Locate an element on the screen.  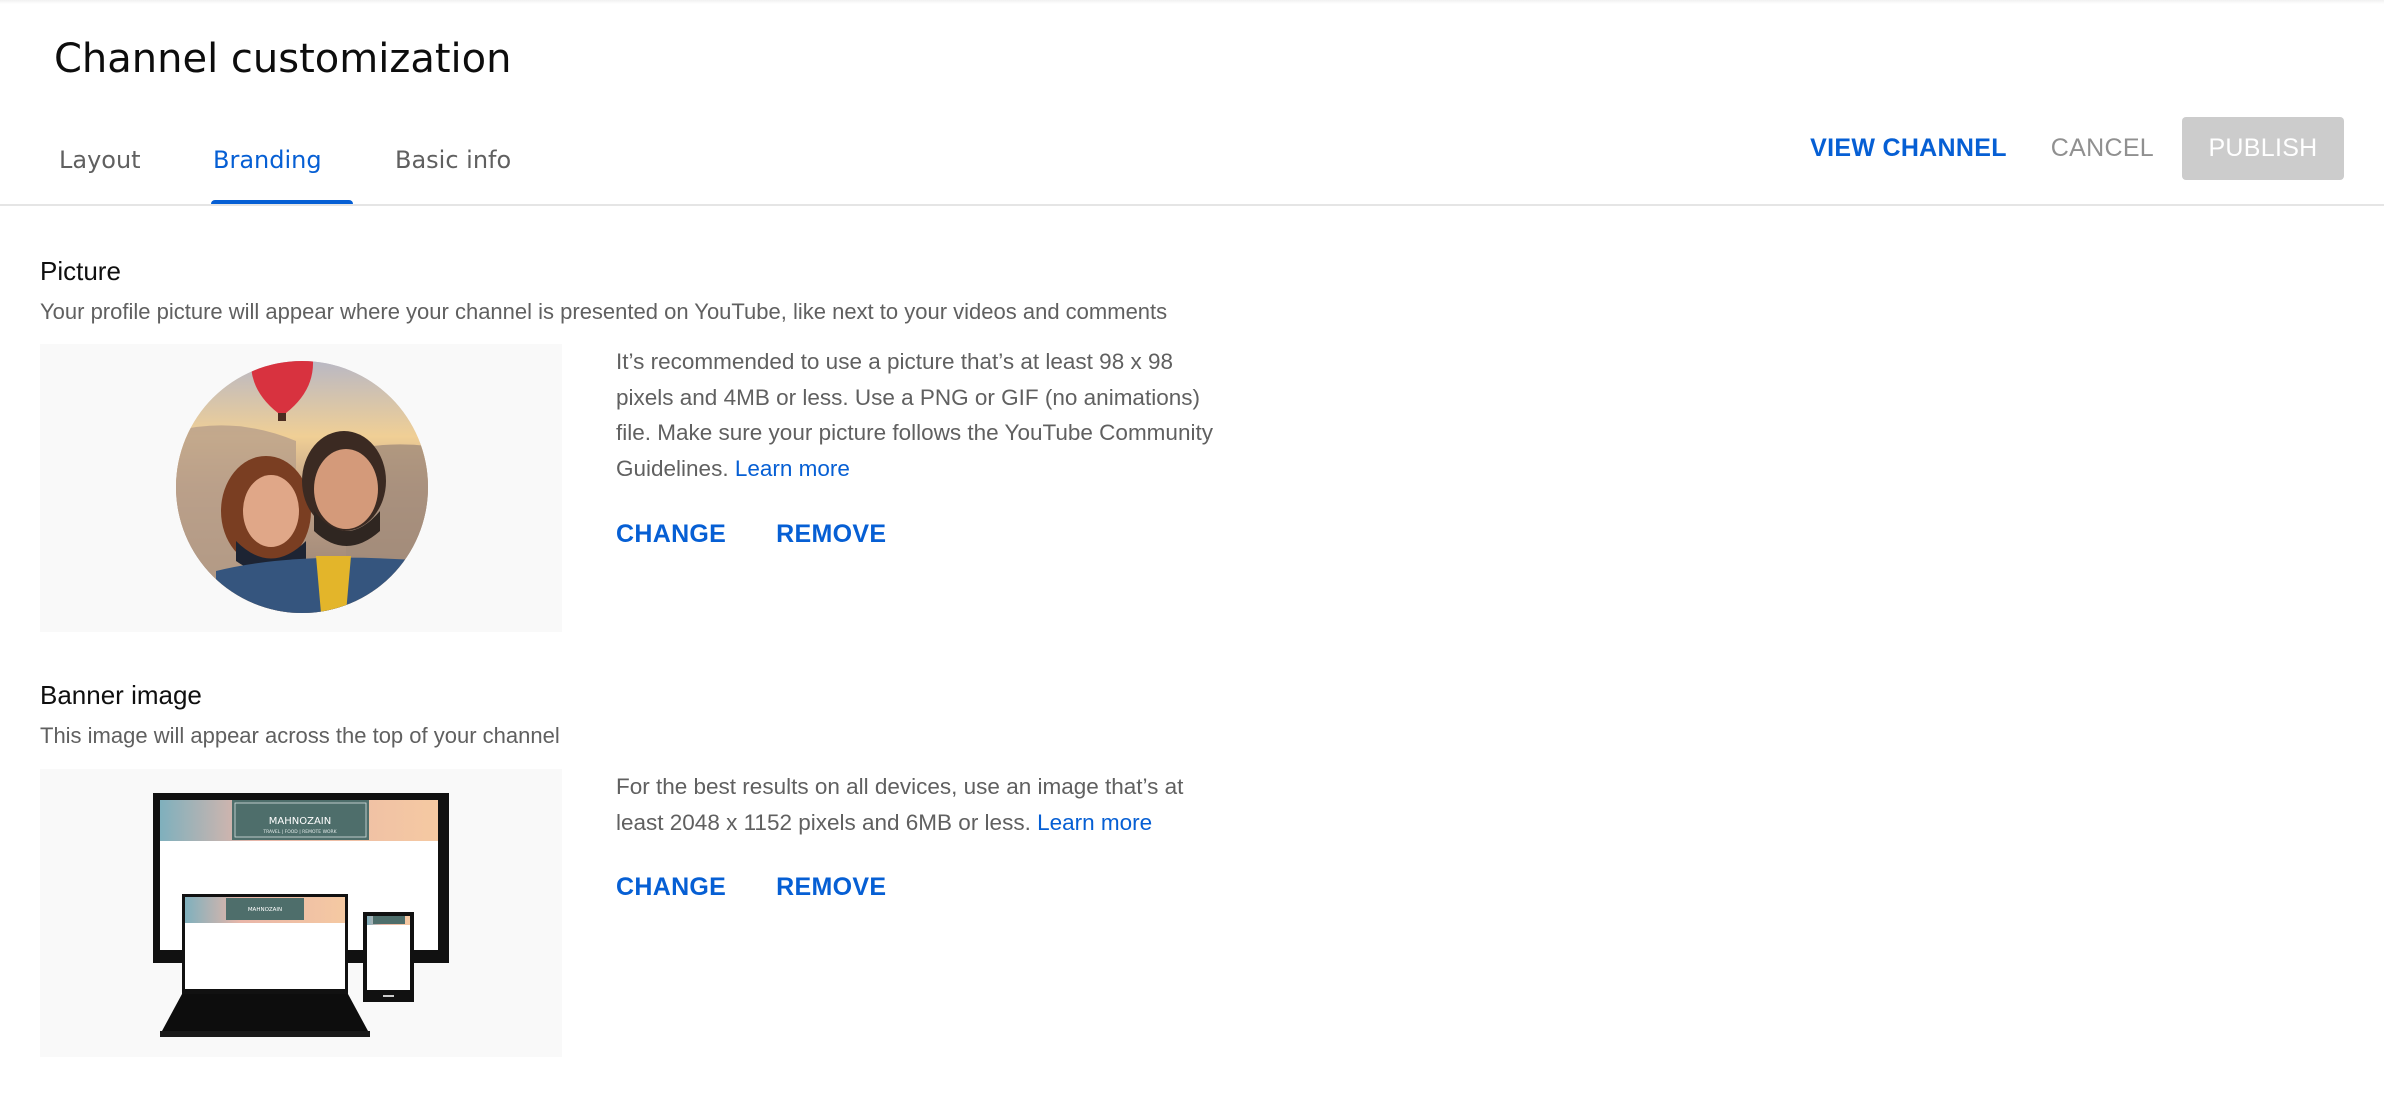
picture-change-button: CHANGE is located at coordinates (671, 534).